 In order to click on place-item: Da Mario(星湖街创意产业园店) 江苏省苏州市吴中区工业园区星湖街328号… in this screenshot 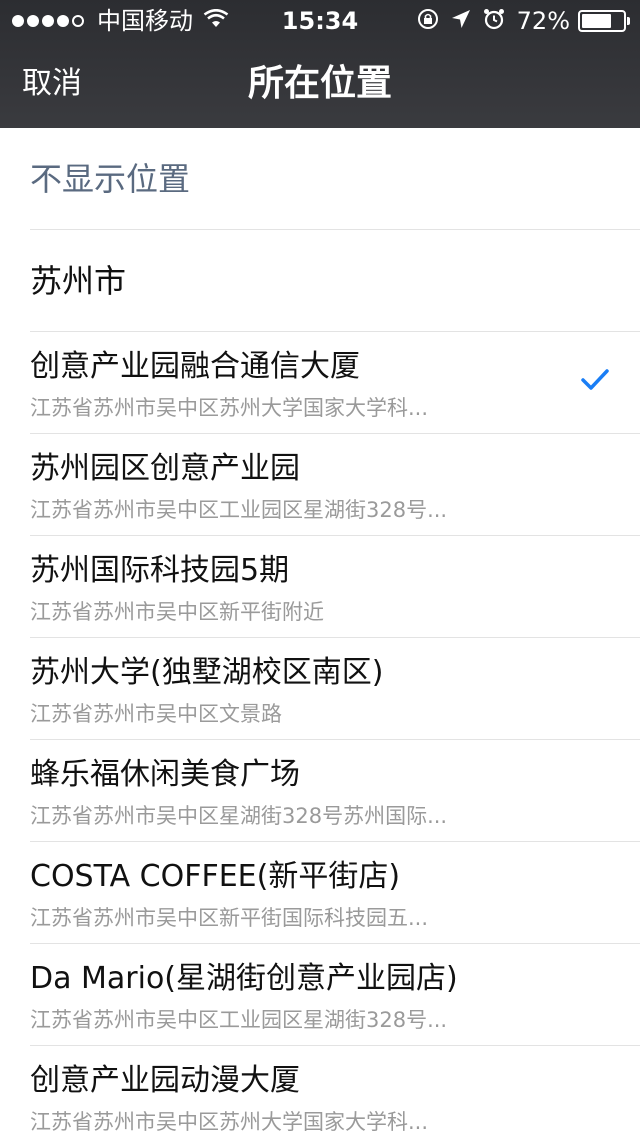, I will do `click(335, 995)`.